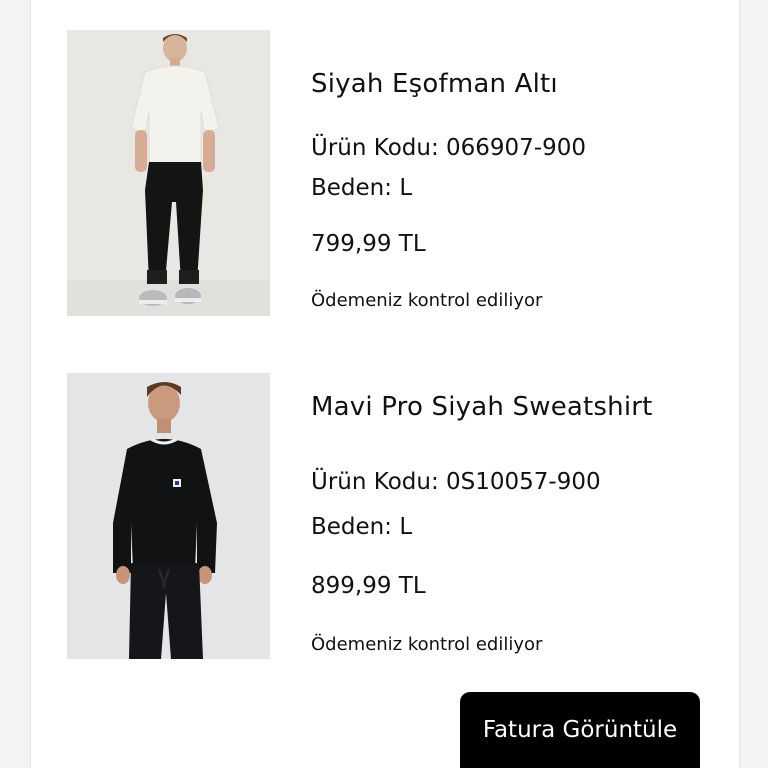  I want to click on product-code: Ürün Kodu: 0S10057-900, so click(456, 482).